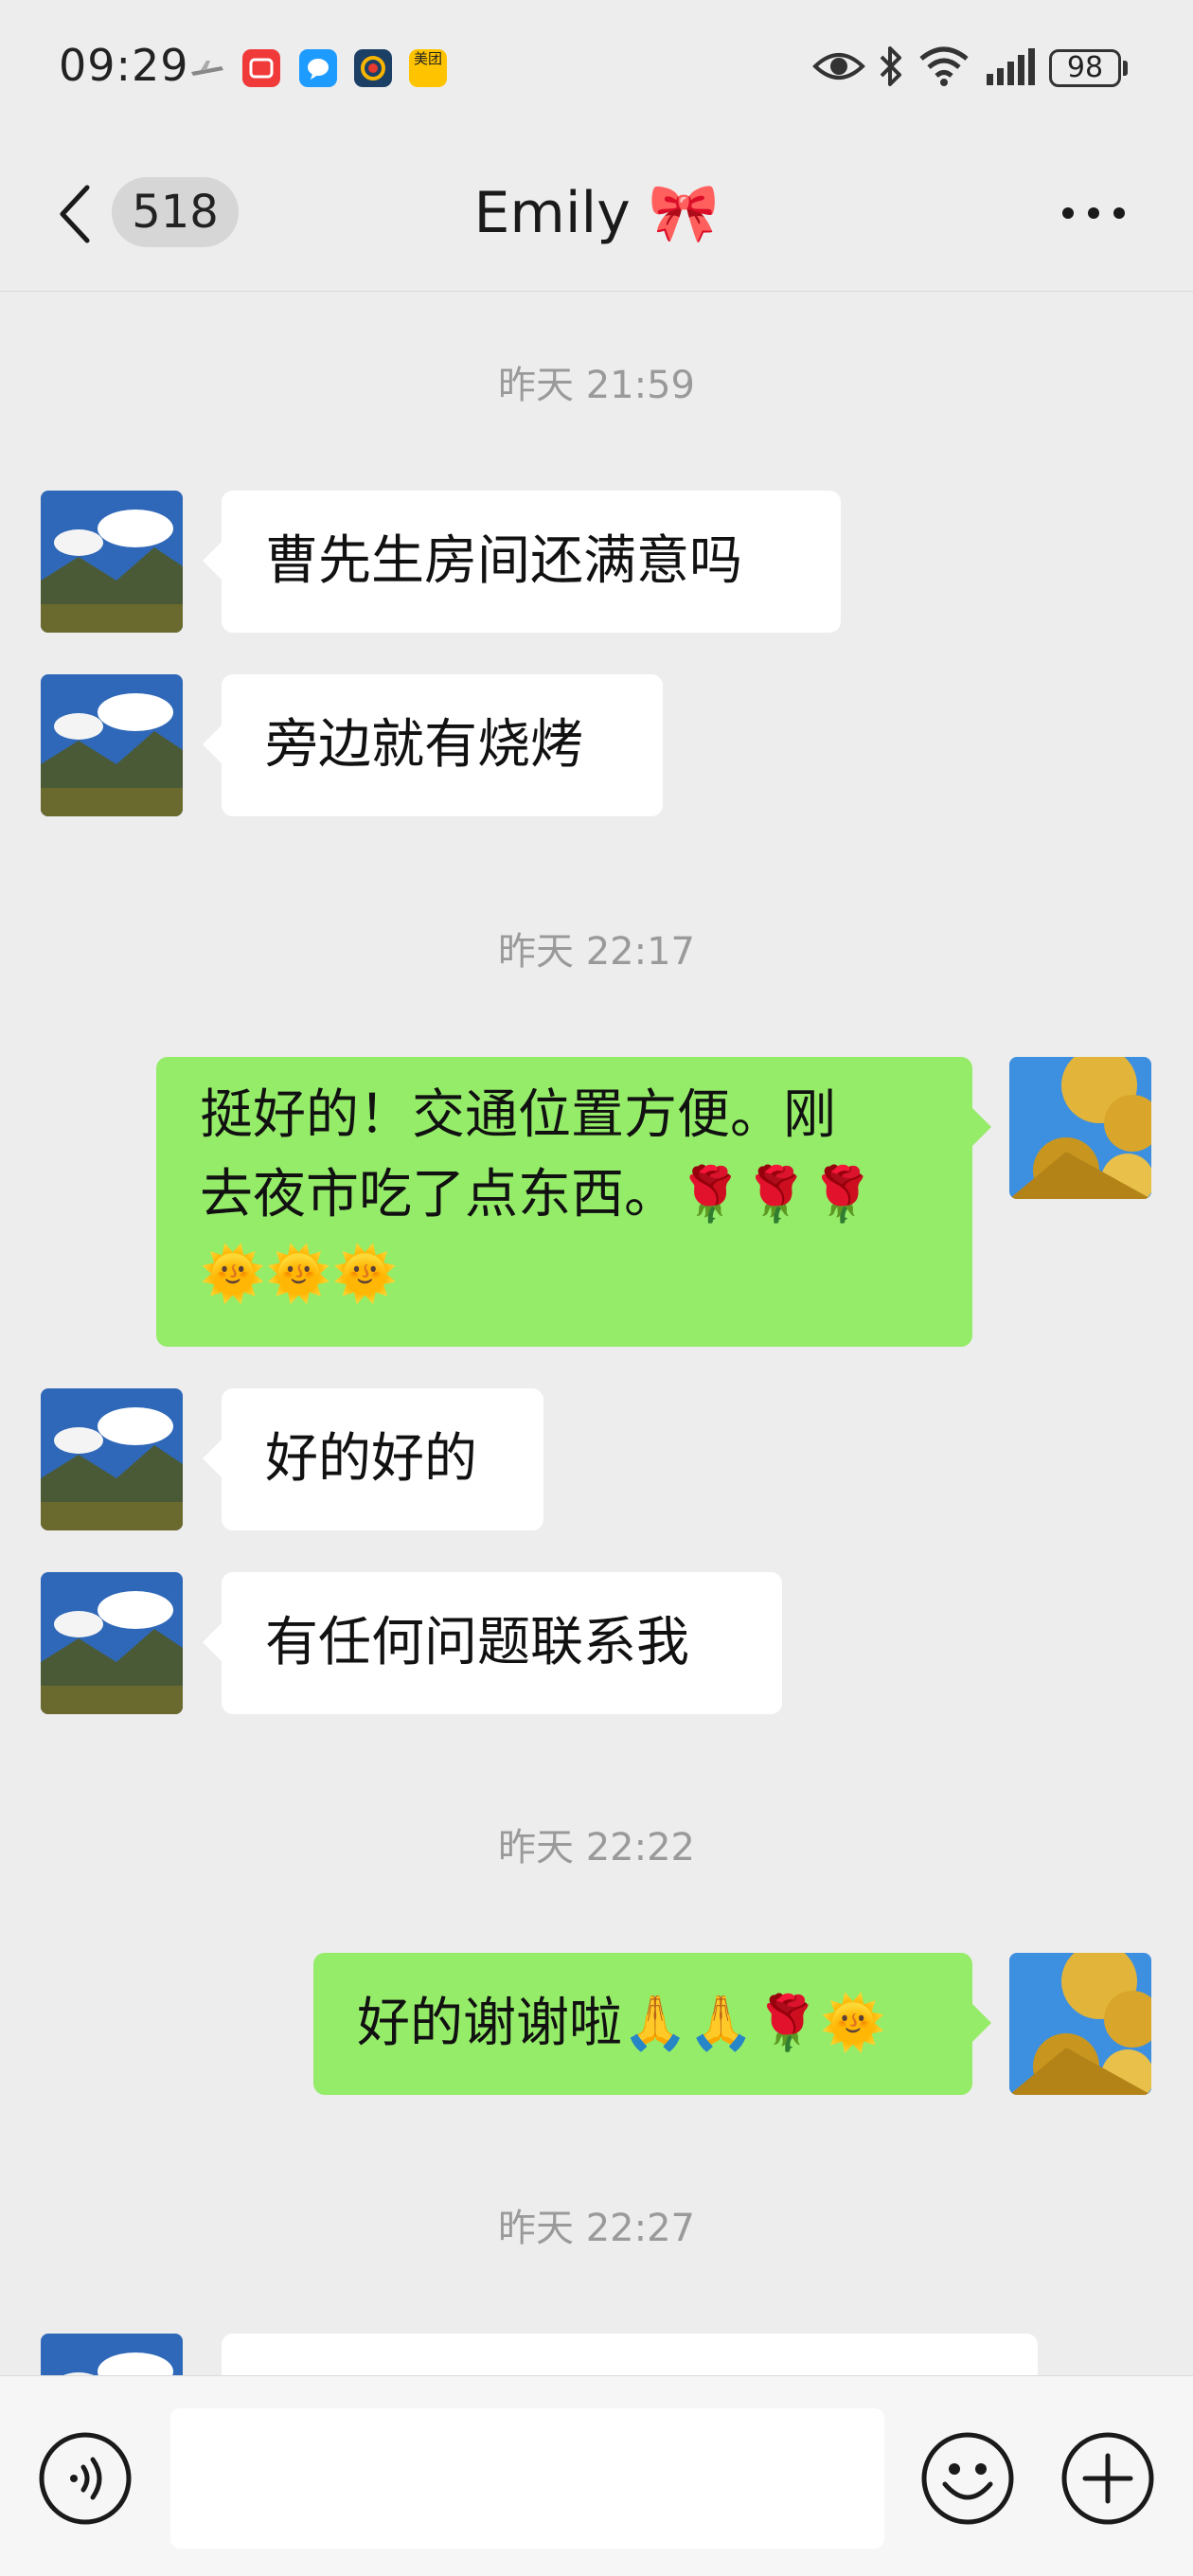 The image size is (1193, 2576). What do you see at coordinates (299, 1274) in the screenshot?
I see `message-text-line: 🌞🌞🌞` at bounding box center [299, 1274].